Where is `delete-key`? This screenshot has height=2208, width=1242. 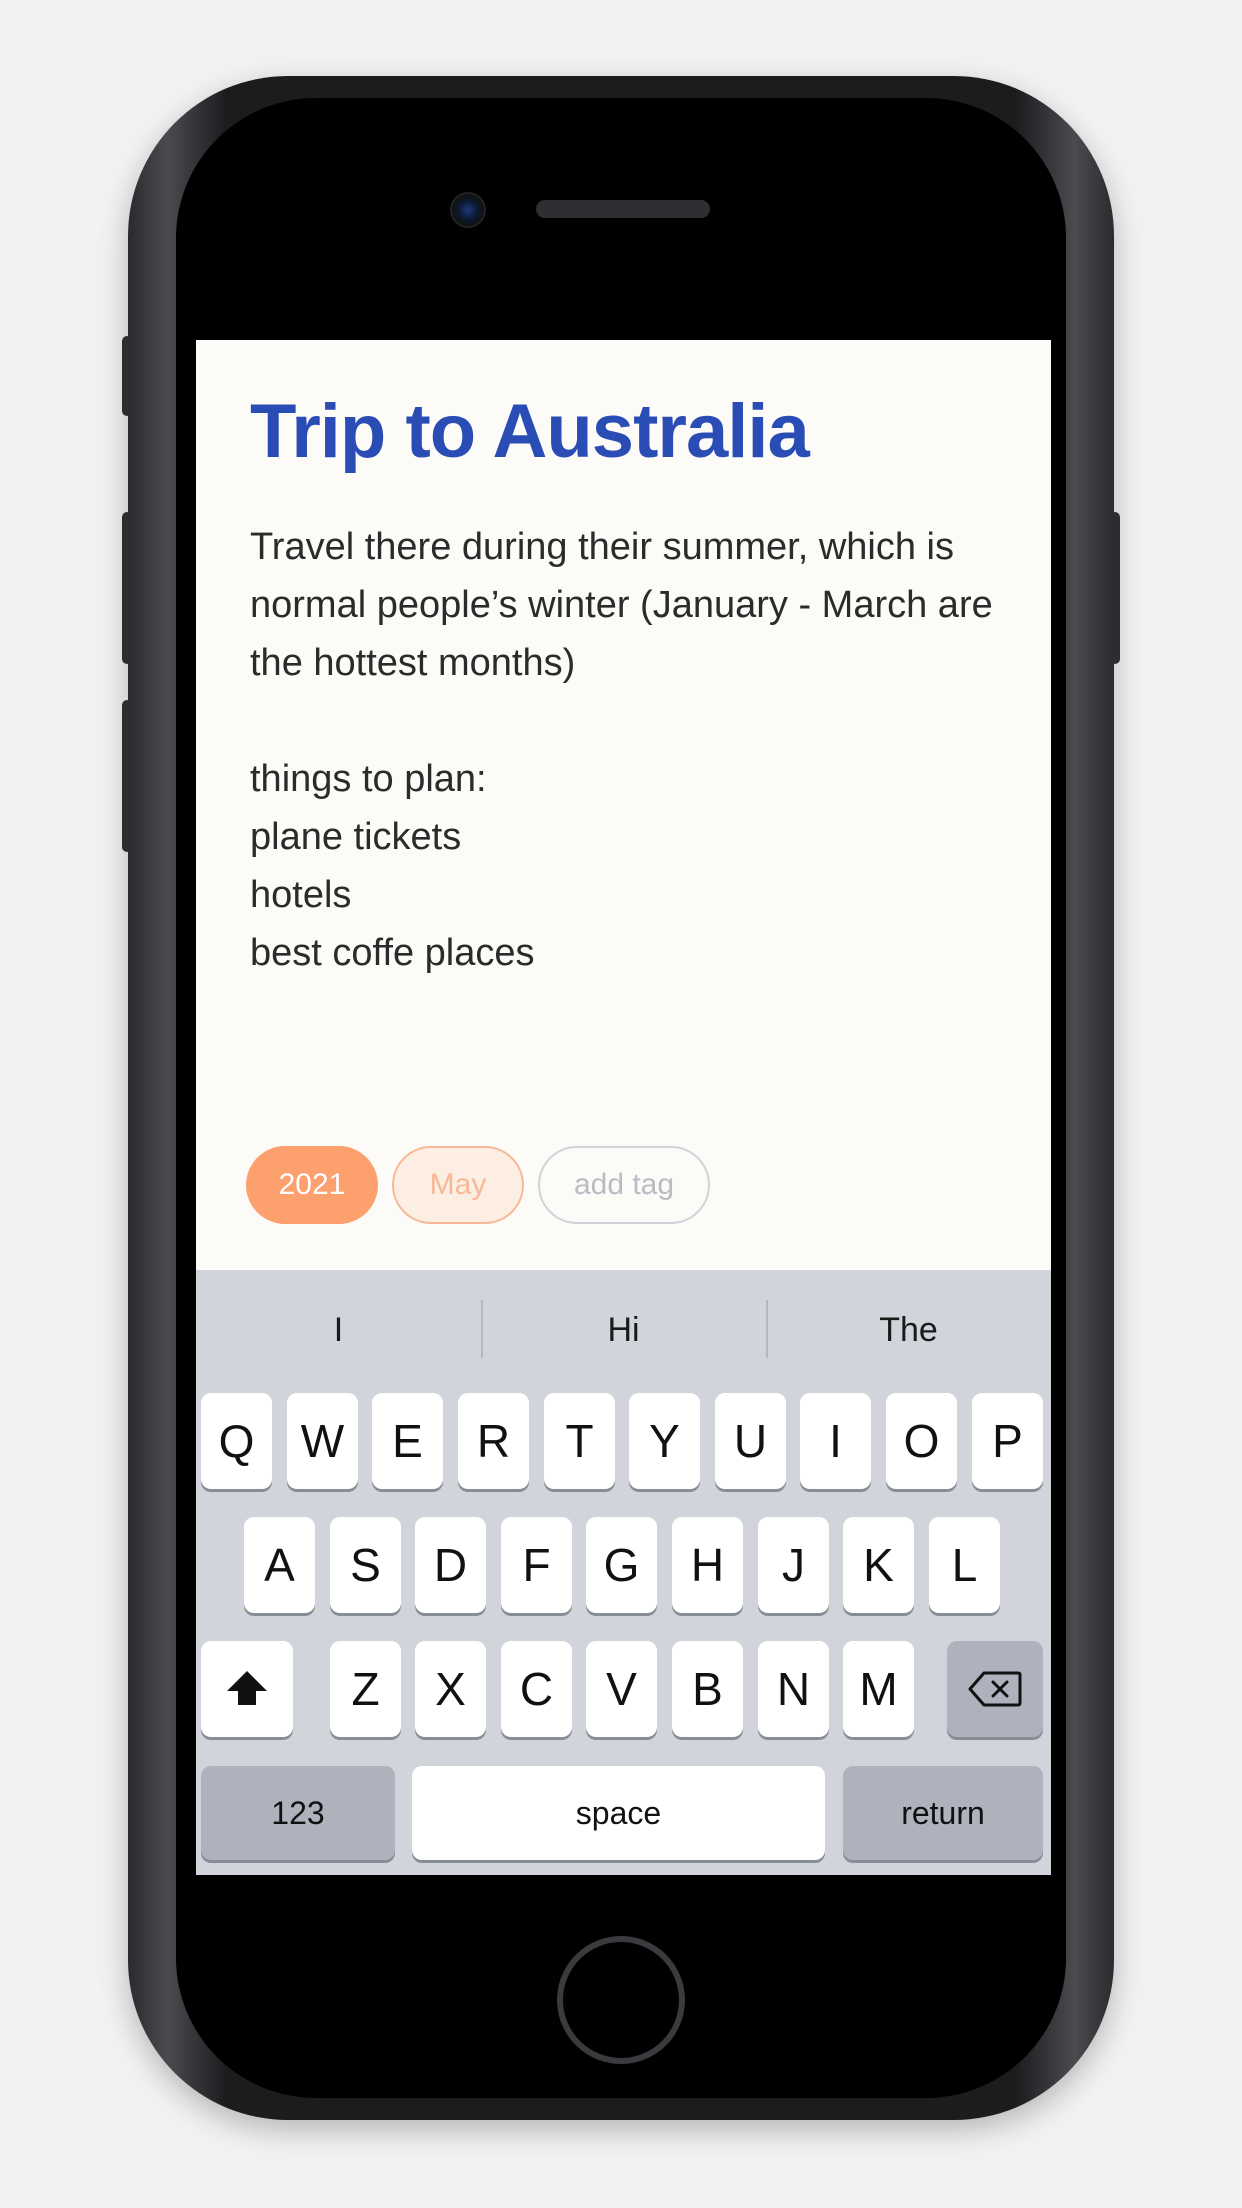
delete-key is located at coordinates (995, 1689).